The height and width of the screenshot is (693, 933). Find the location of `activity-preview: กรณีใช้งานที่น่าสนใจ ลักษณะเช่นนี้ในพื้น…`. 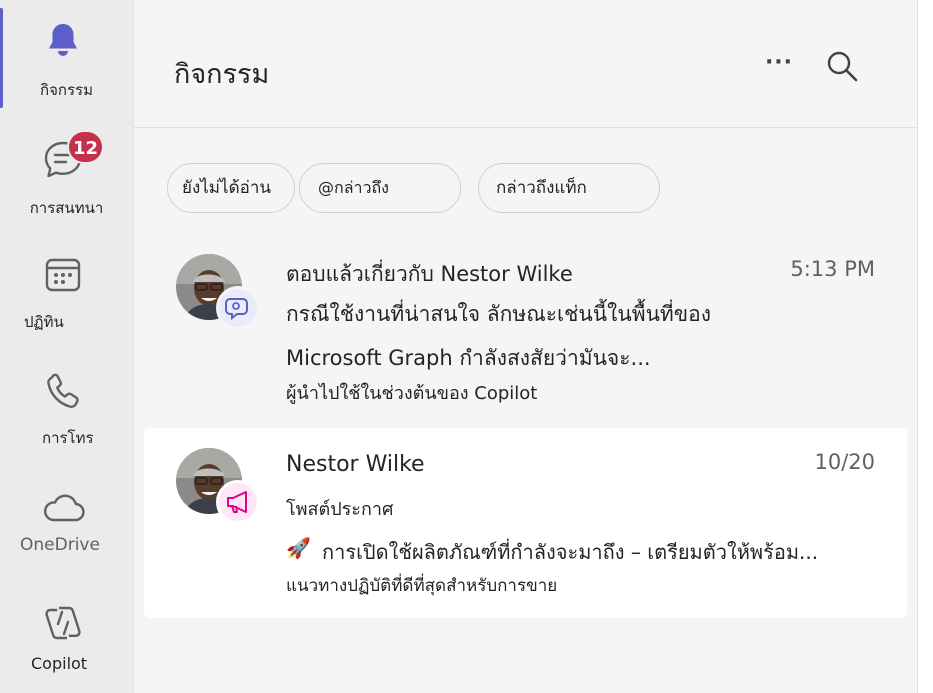

activity-preview: กรณีใช้งานที่น่าสนใจ ลักษณะเช่นนี้ในพื้น… is located at coordinates (498, 314).